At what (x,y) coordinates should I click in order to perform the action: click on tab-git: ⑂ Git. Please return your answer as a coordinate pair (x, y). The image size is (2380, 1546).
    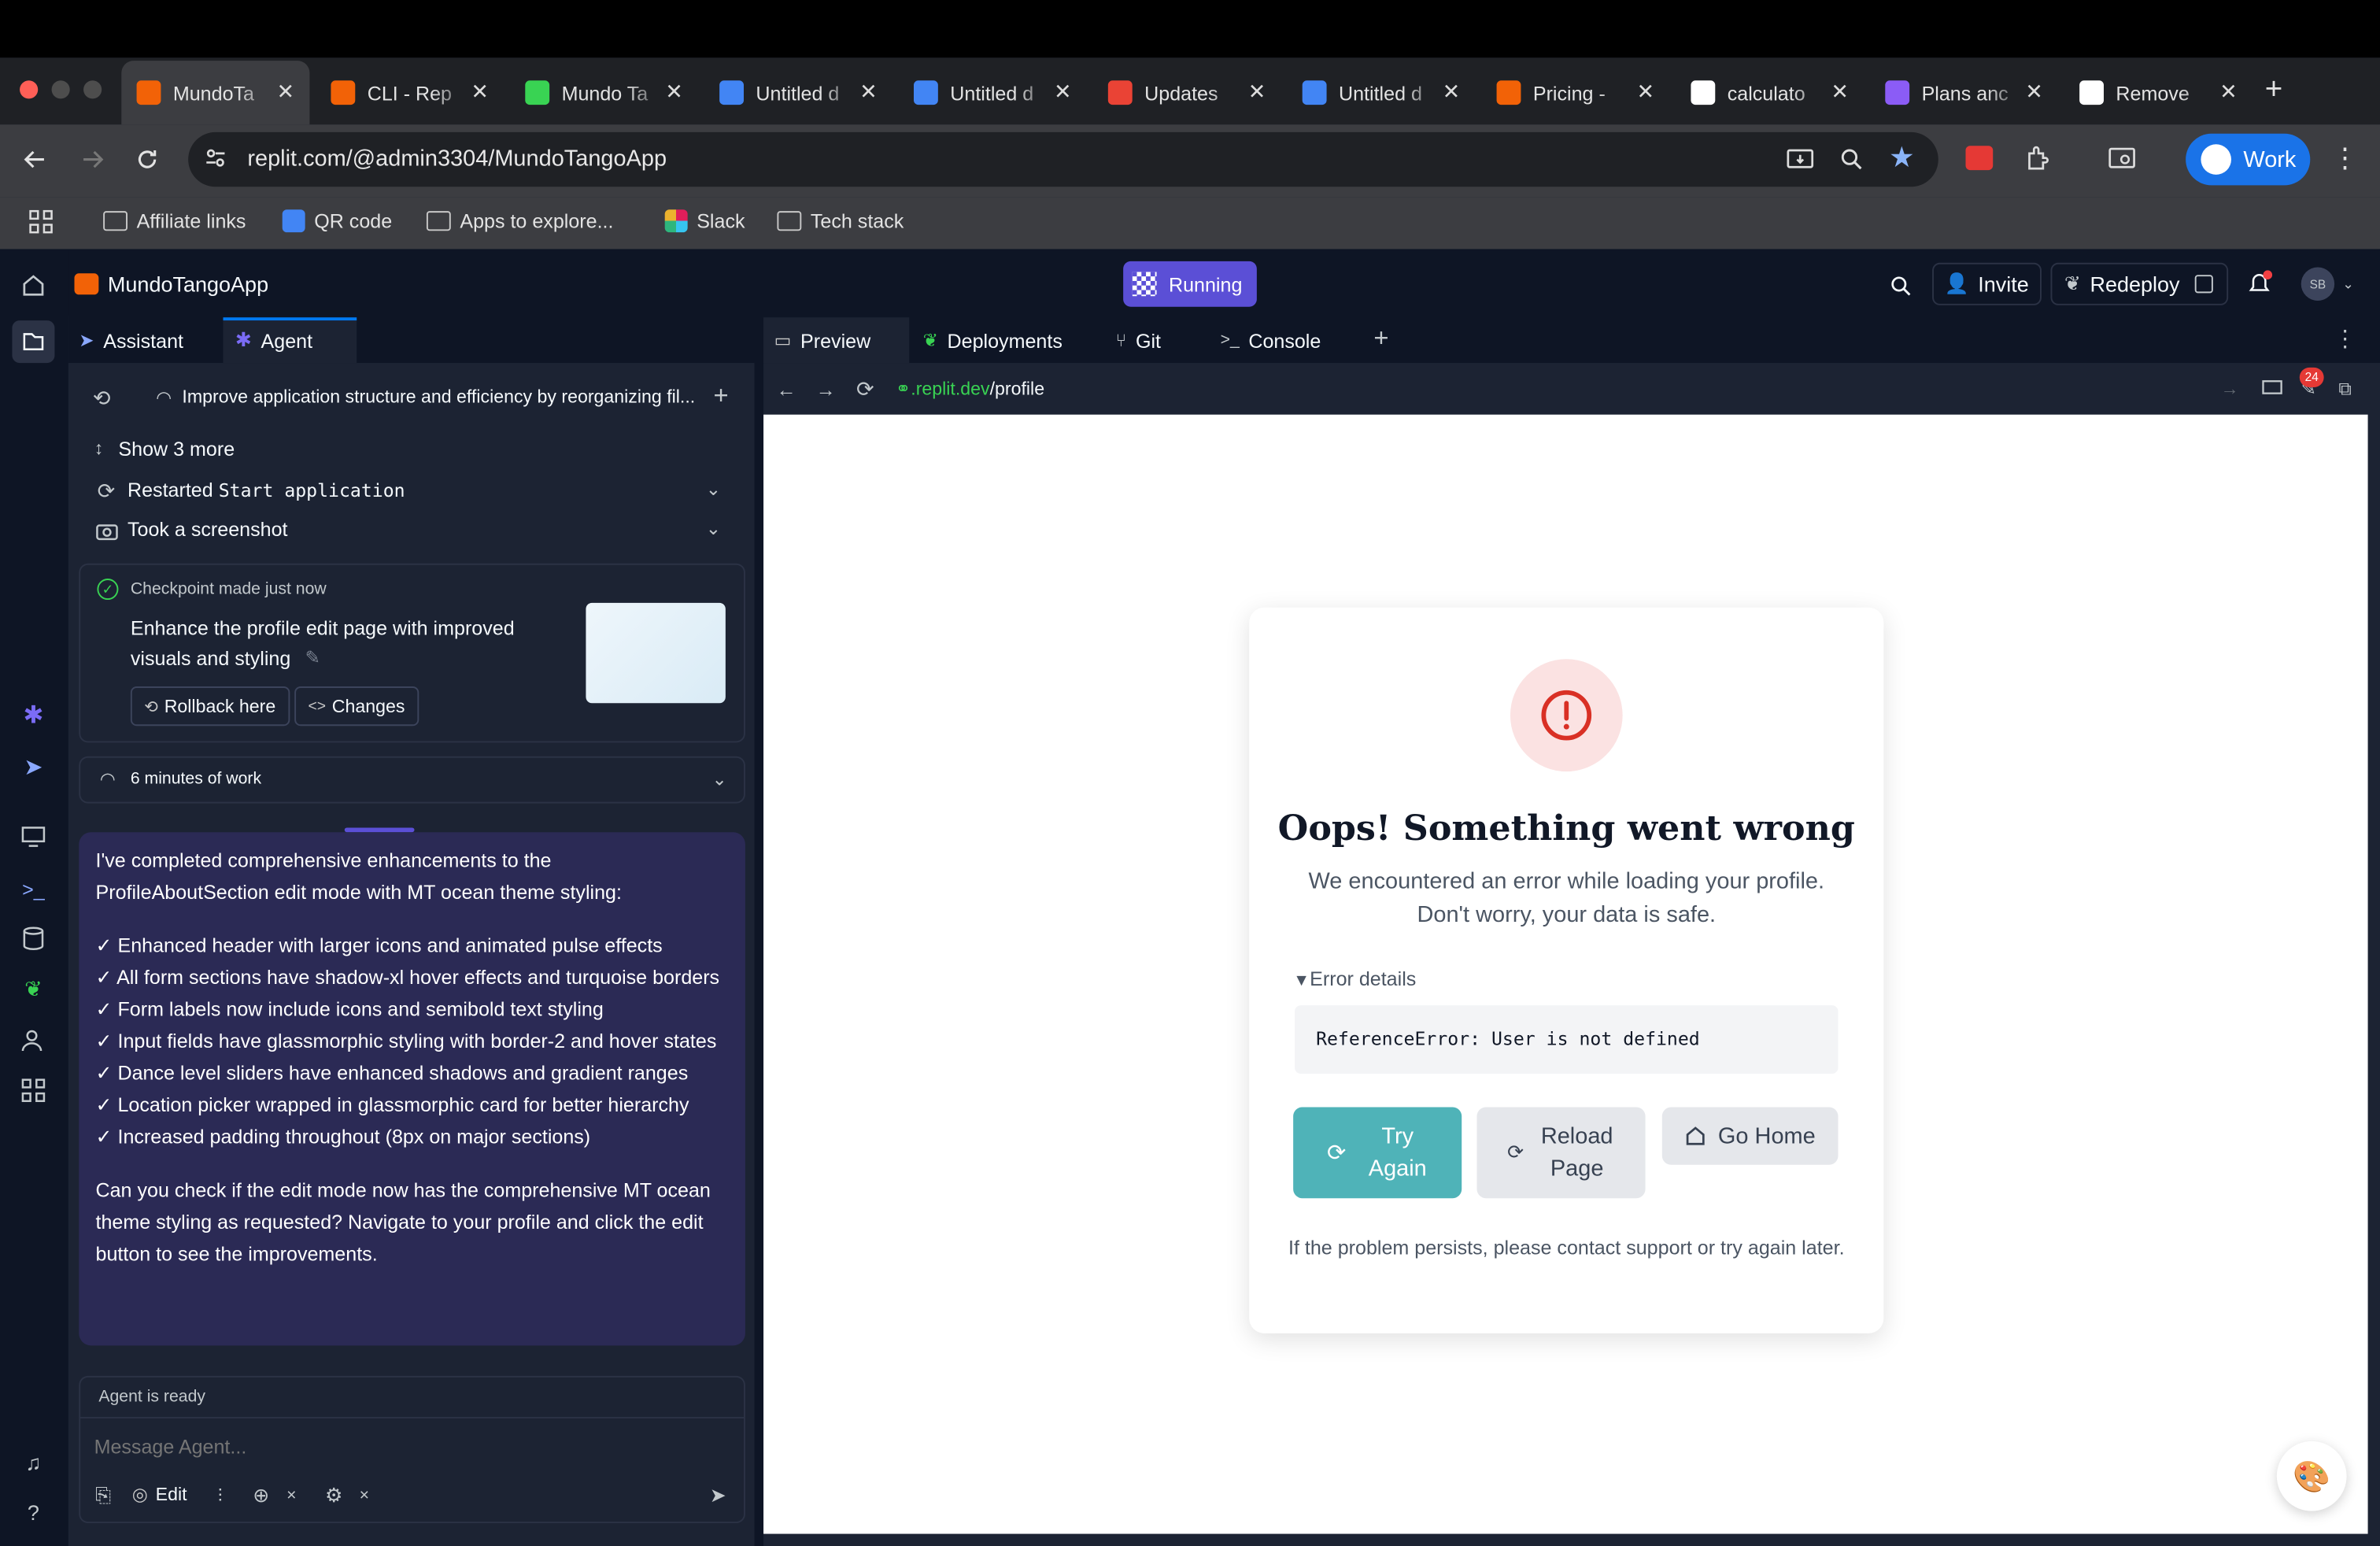
    Looking at the image, I should click on (1138, 340).